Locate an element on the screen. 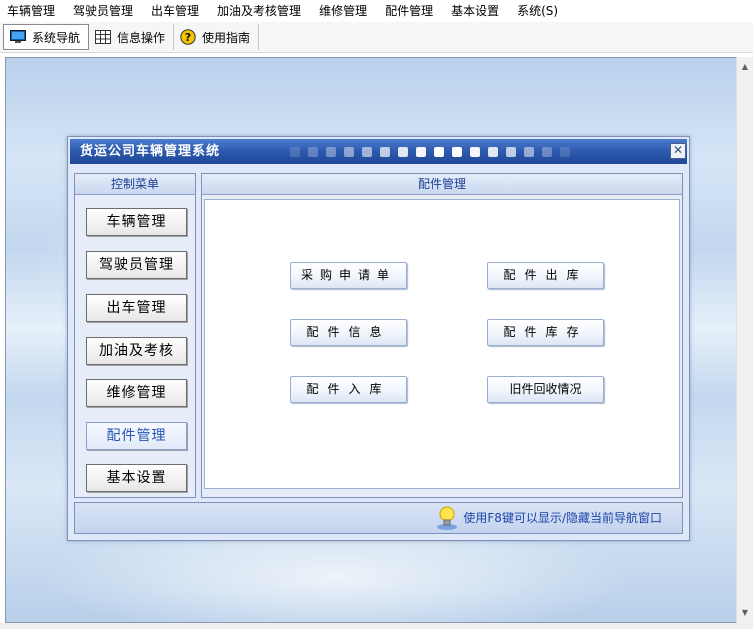 The image size is (753, 629). system-nav-label: 系统导航 is located at coordinates (56, 37).